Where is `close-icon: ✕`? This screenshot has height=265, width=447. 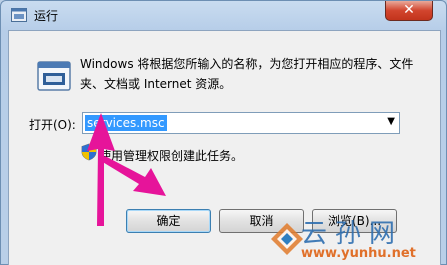
close-icon: ✕ is located at coordinates (409, 10).